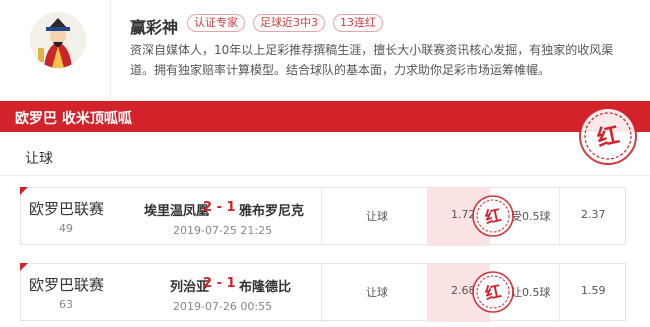 This screenshot has height=327, width=650. Describe the element at coordinates (66, 304) in the screenshot. I see `match-round: 63` at that location.